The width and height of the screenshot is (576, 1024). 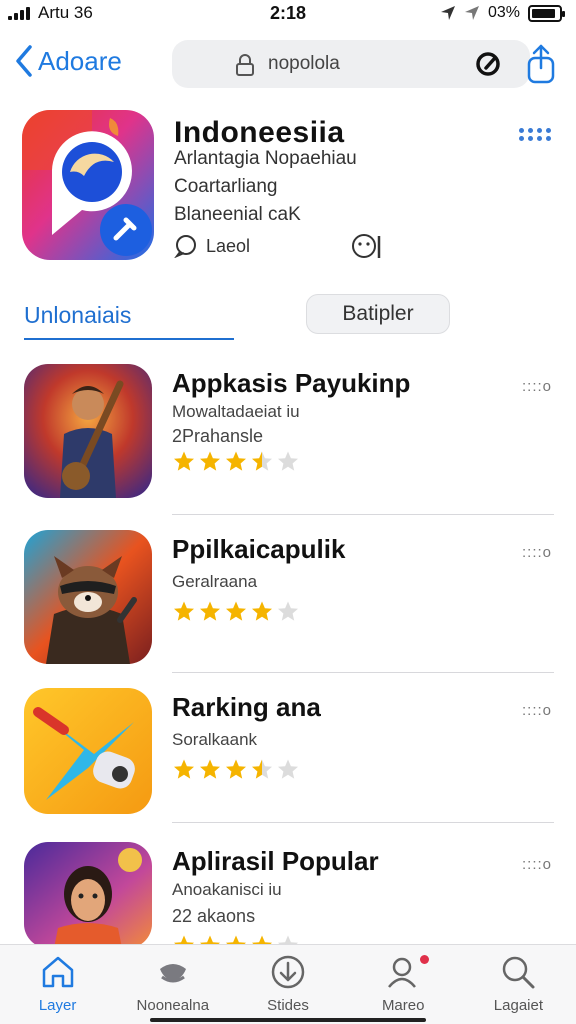 I want to click on search-icon, so click(x=519, y=972).